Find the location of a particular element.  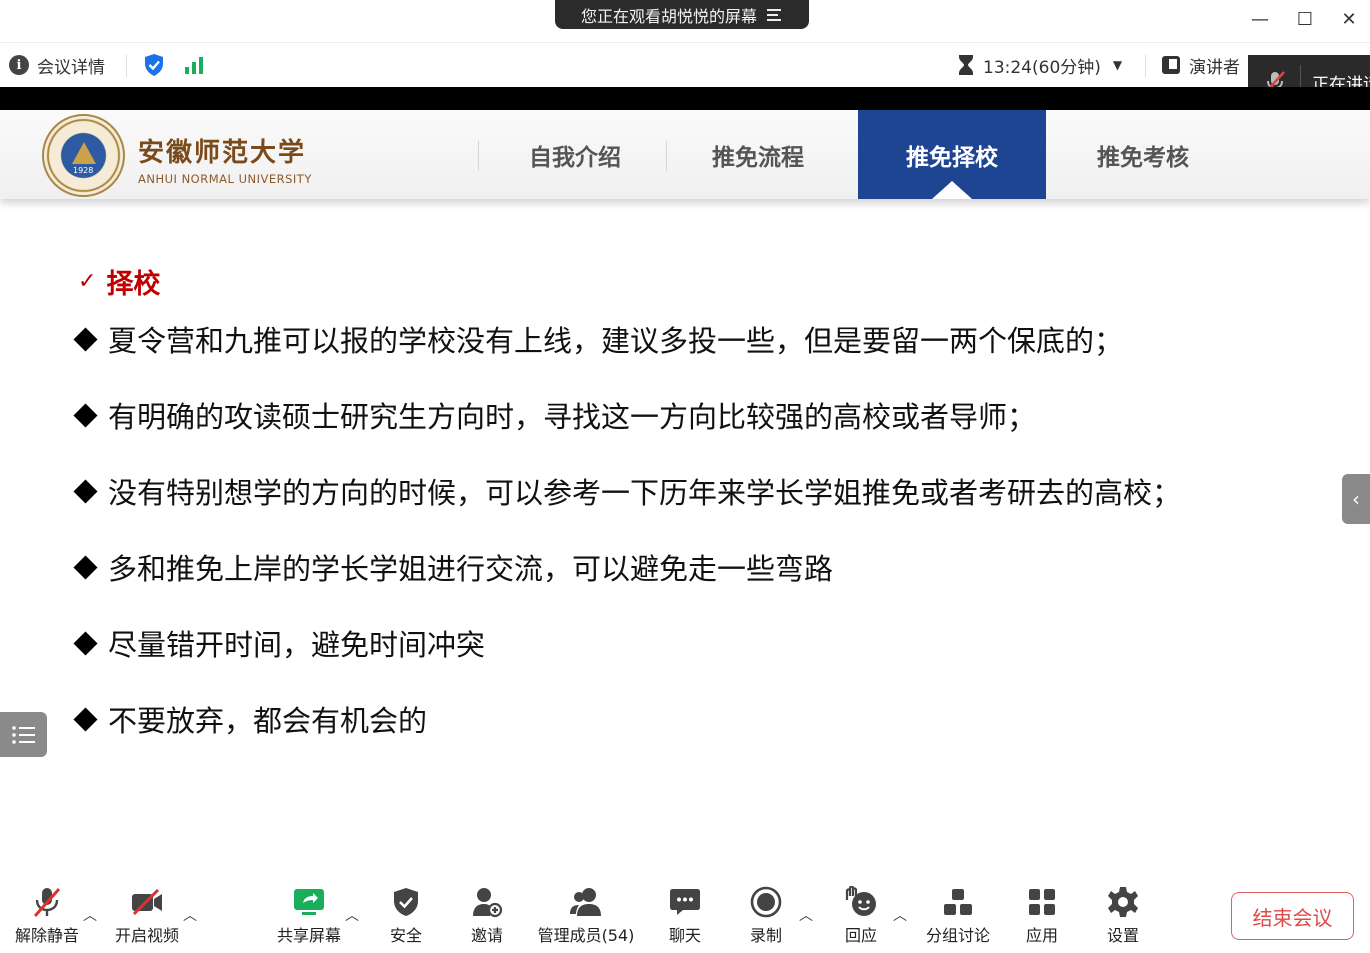

reaction-hand-icon is located at coordinates (861, 902).